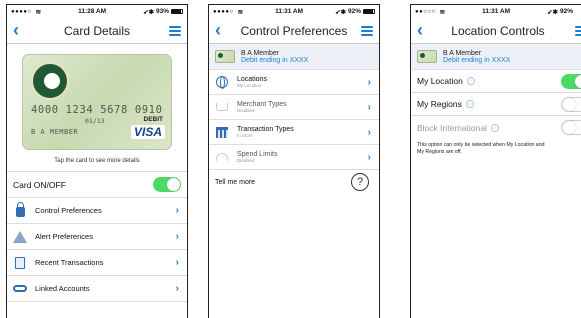 The width and height of the screenshot is (581, 318). I want to click on row-title: Spend Limits, so click(257, 154).